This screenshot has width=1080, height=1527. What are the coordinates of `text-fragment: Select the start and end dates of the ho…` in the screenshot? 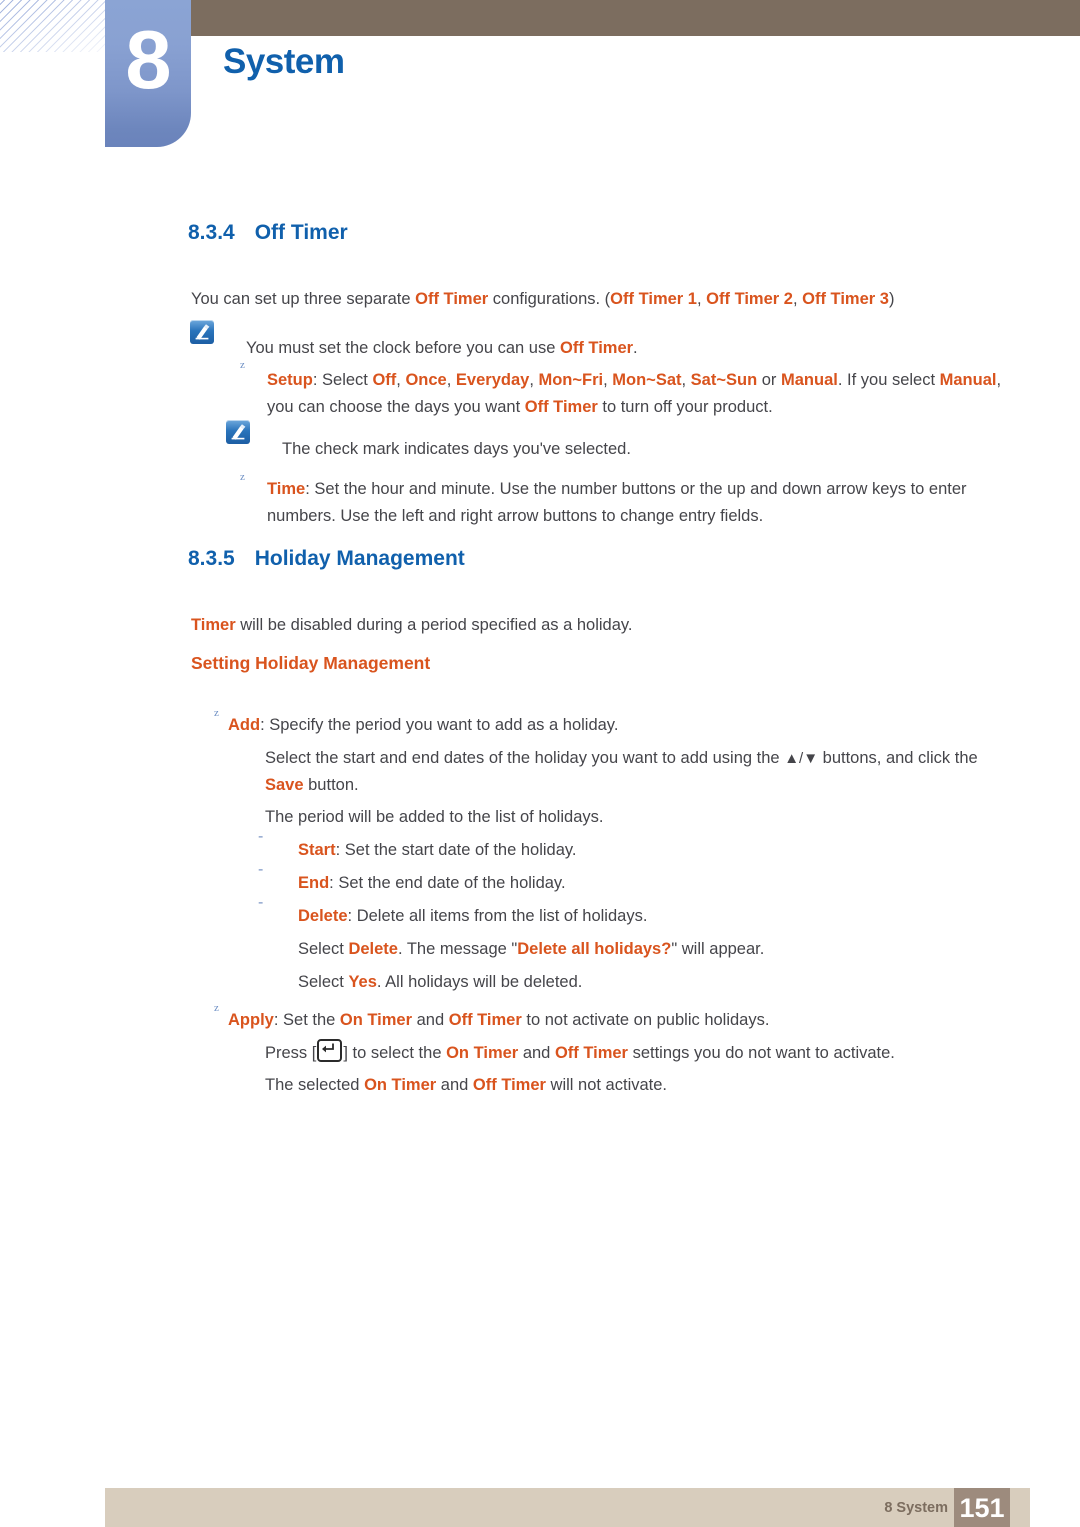 It's located at (525, 757).